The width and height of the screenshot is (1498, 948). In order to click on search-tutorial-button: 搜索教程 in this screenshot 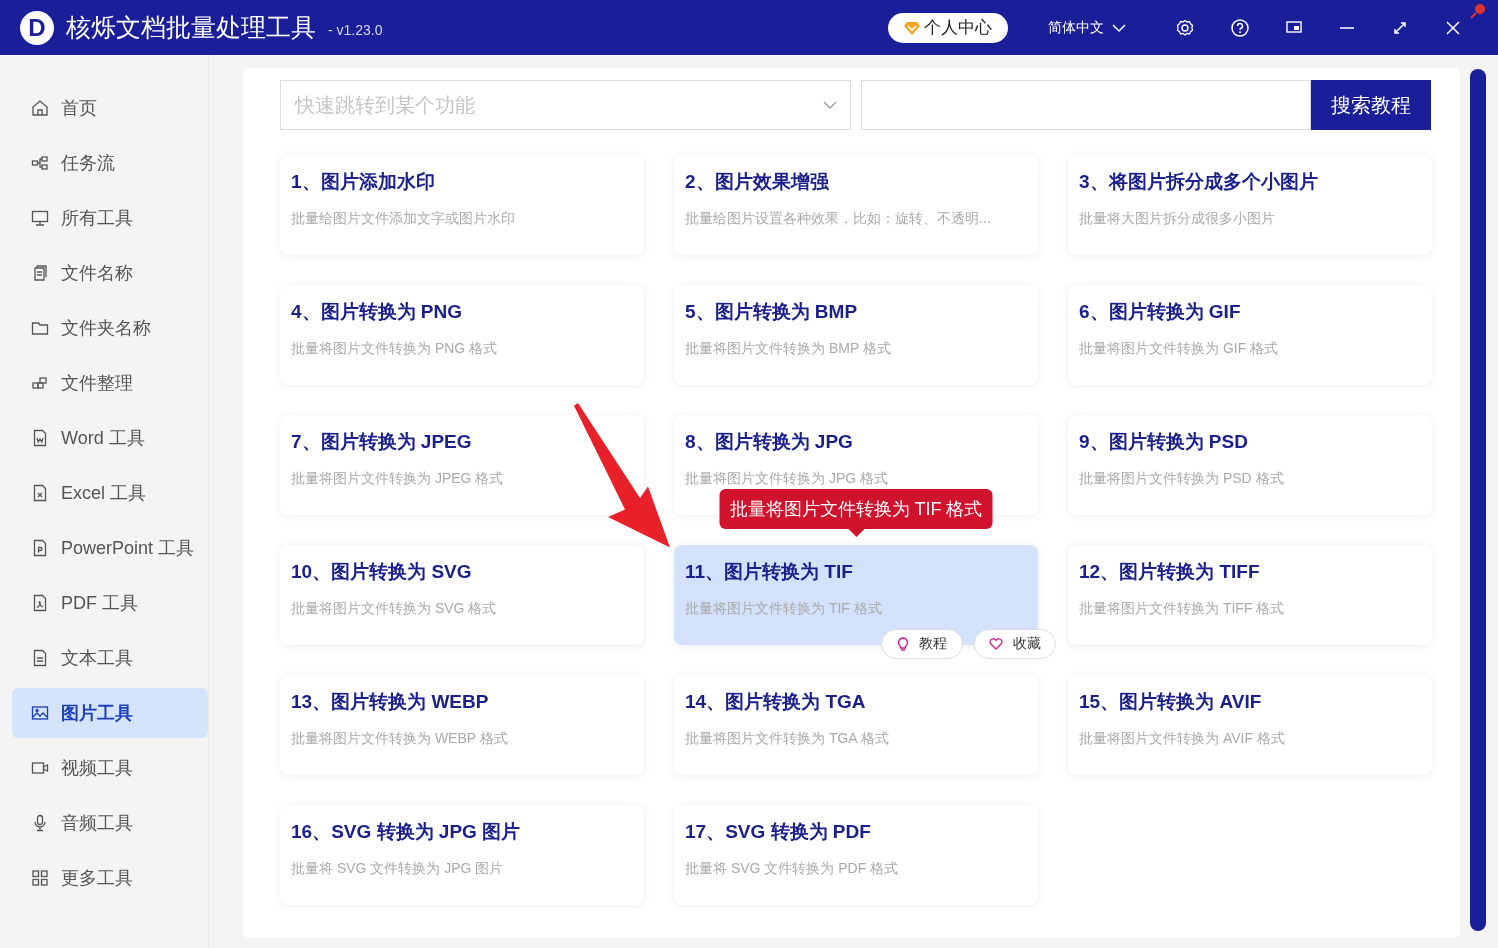, I will do `click(1371, 105)`.